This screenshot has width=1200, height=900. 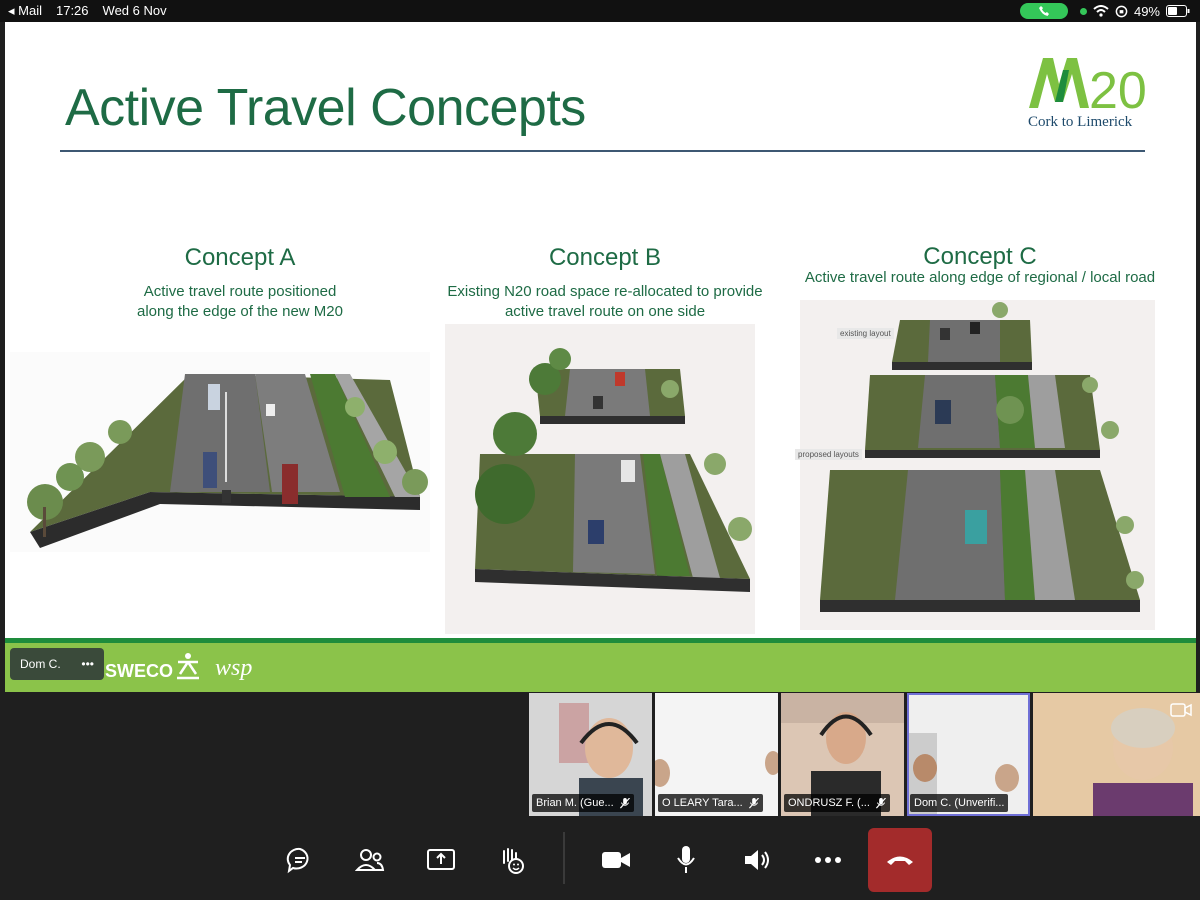 I want to click on hang-up-button, so click(x=900, y=860).